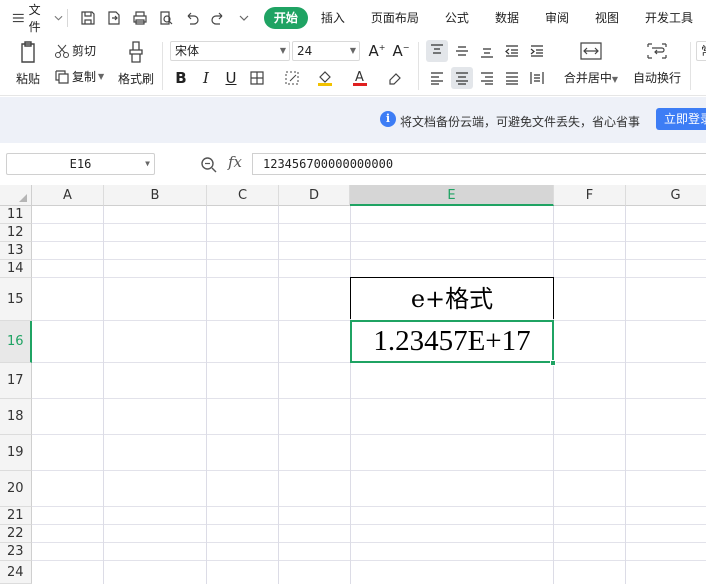 The height and width of the screenshot is (584, 706). What do you see at coordinates (591, 64) in the screenshot?
I see `merge-center-button: 合并居中▼` at bounding box center [591, 64].